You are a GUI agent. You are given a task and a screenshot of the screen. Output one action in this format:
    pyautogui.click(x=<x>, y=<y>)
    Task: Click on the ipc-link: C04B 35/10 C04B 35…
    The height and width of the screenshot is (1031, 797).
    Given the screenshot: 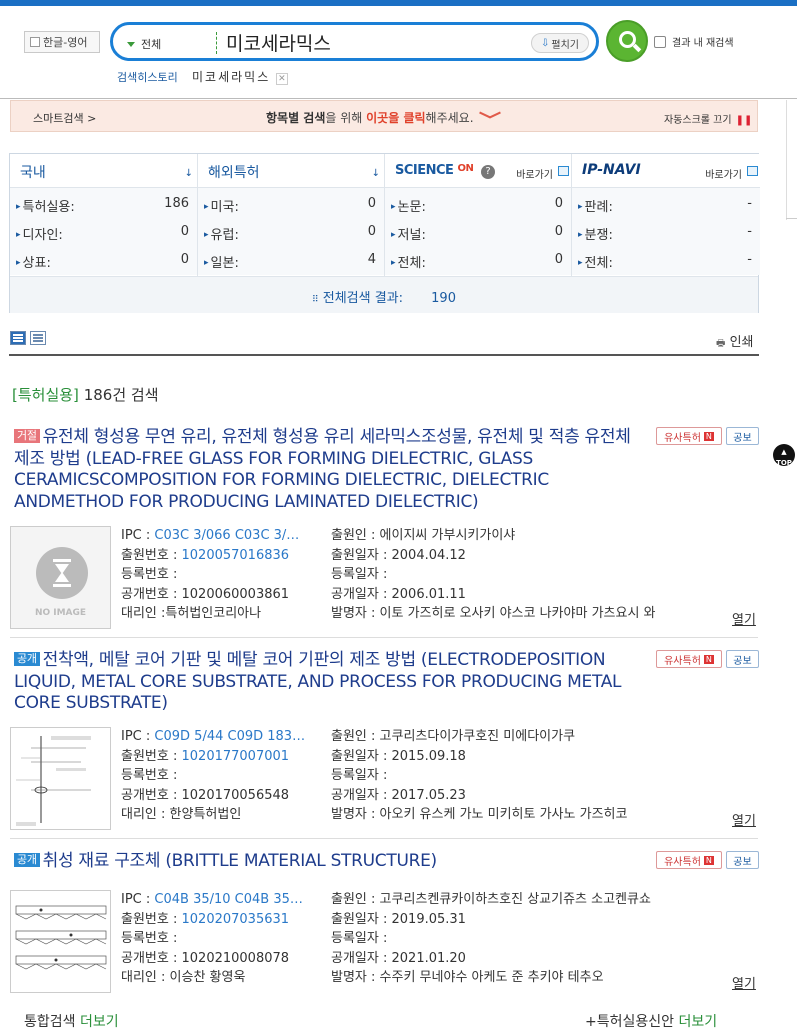 What is the action you would take?
    pyautogui.click(x=228, y=899)
    